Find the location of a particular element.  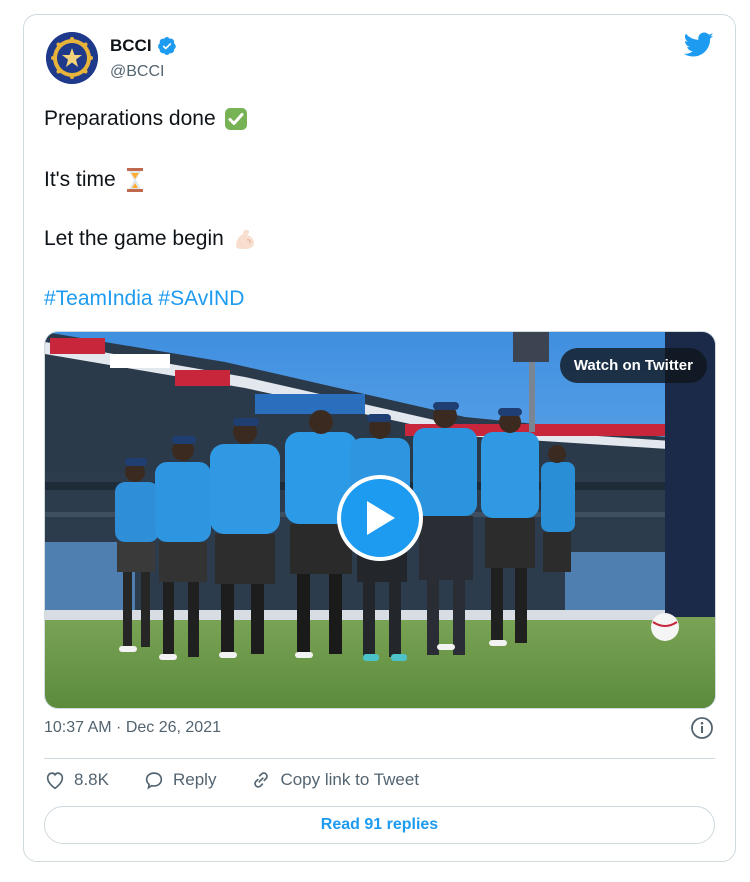

like-button: 8.8K is located at coordinates (76, 780).